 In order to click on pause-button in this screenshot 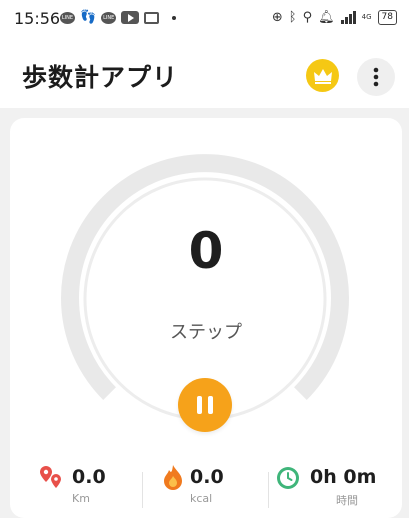, I will do `click(205, 405)`.